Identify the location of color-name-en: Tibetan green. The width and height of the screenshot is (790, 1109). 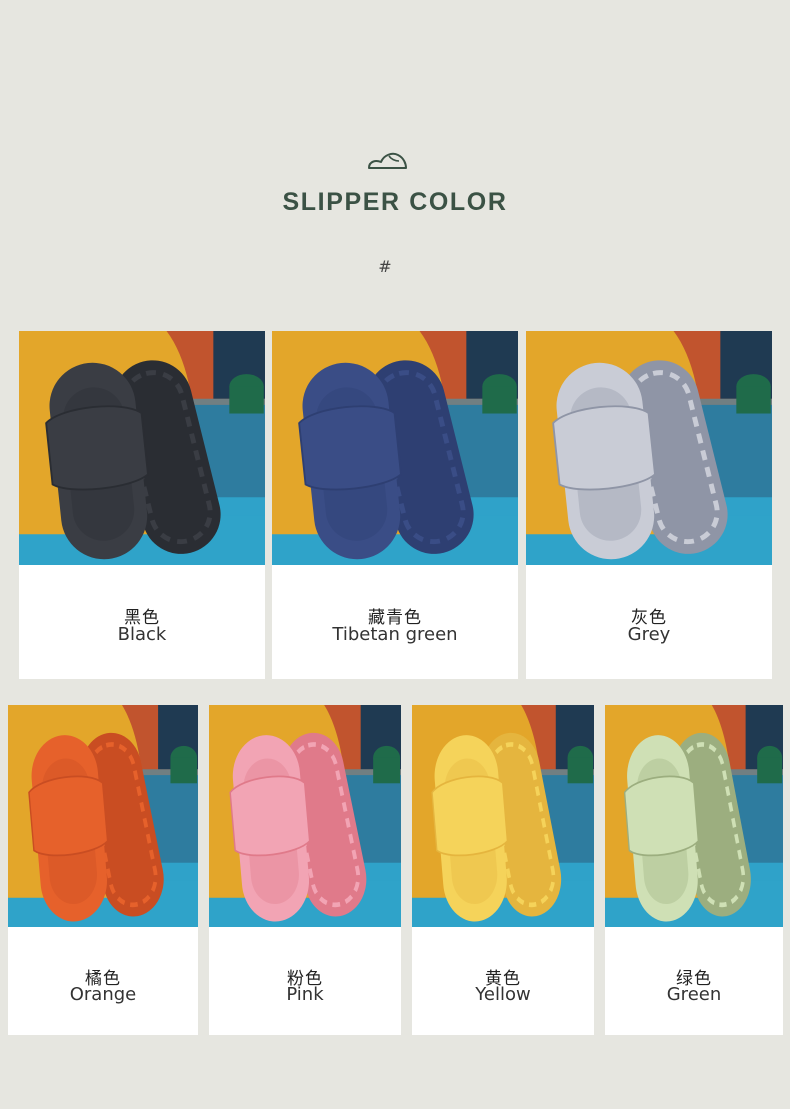
(395, 634).